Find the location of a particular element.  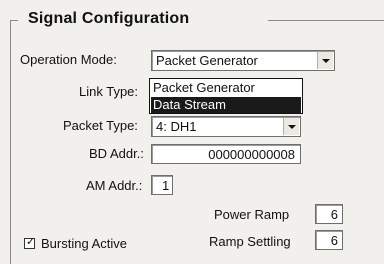

operation-mode-label: Operation Mode: is located at coordinates (68, 59).